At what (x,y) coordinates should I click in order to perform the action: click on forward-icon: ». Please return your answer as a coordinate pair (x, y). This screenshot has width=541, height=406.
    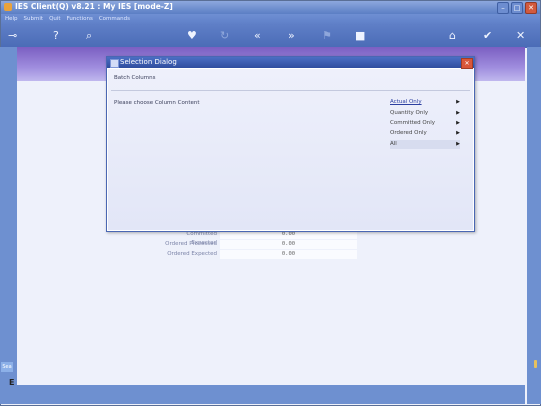
    Looking at the image, I should click on (291, 36).